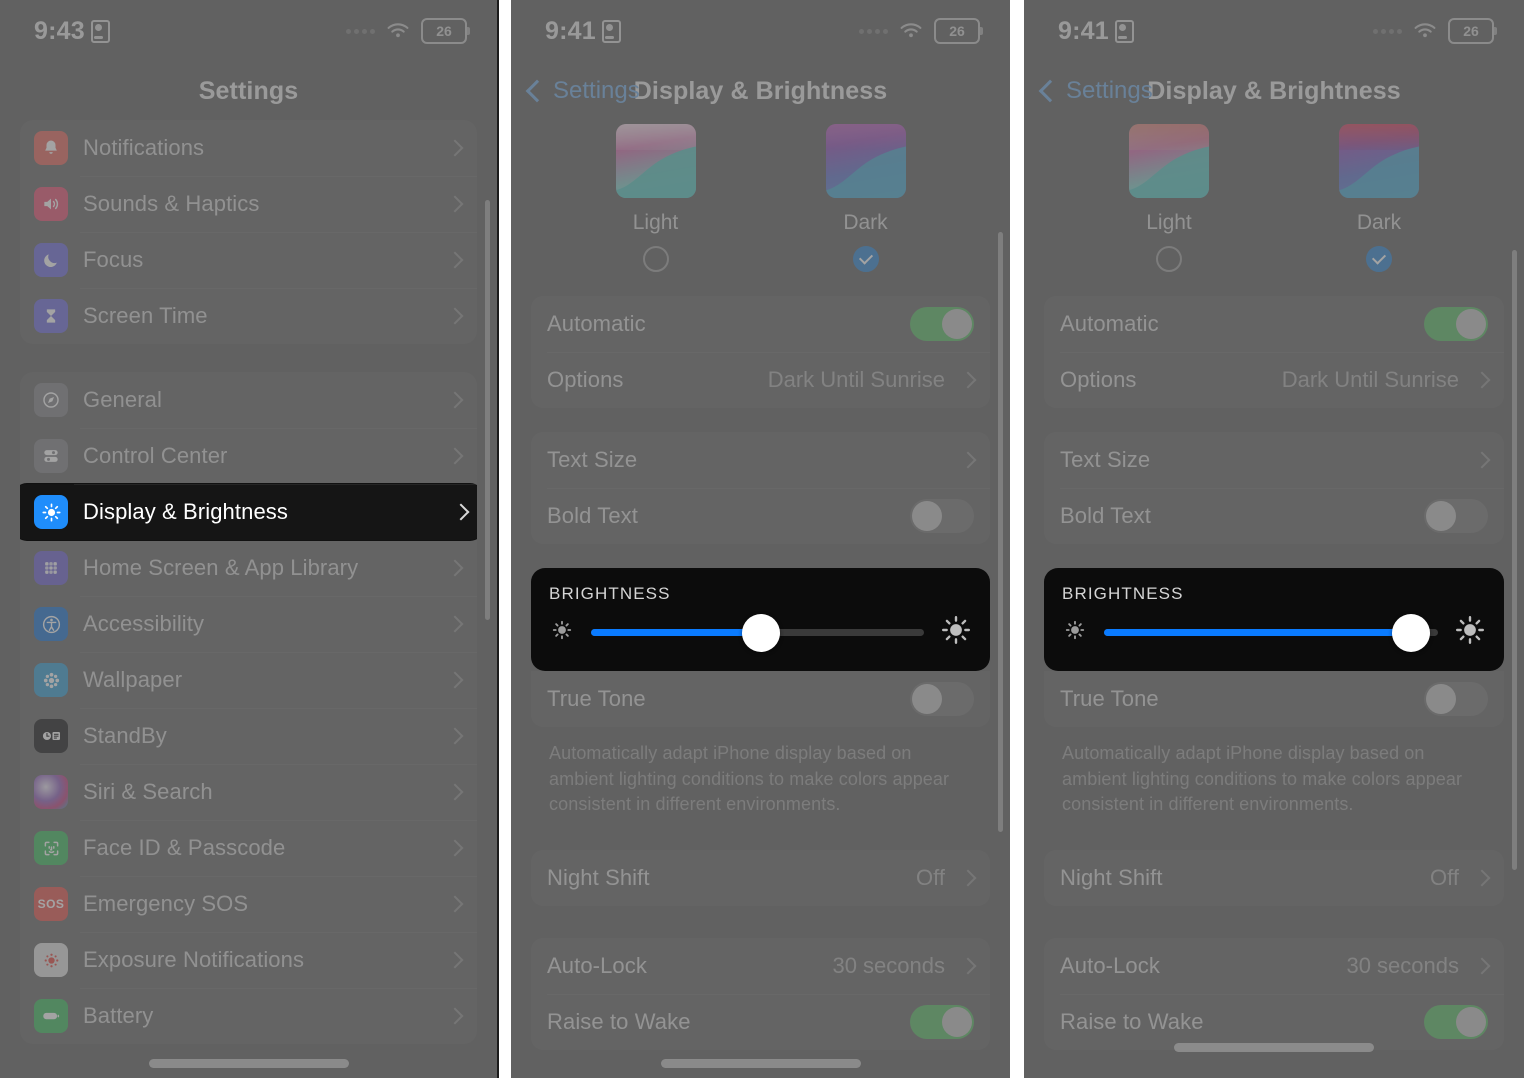 The width and height of the screenshot is (1524, 1078). I want to click on row-label: Automatic, so click(1109, 323).